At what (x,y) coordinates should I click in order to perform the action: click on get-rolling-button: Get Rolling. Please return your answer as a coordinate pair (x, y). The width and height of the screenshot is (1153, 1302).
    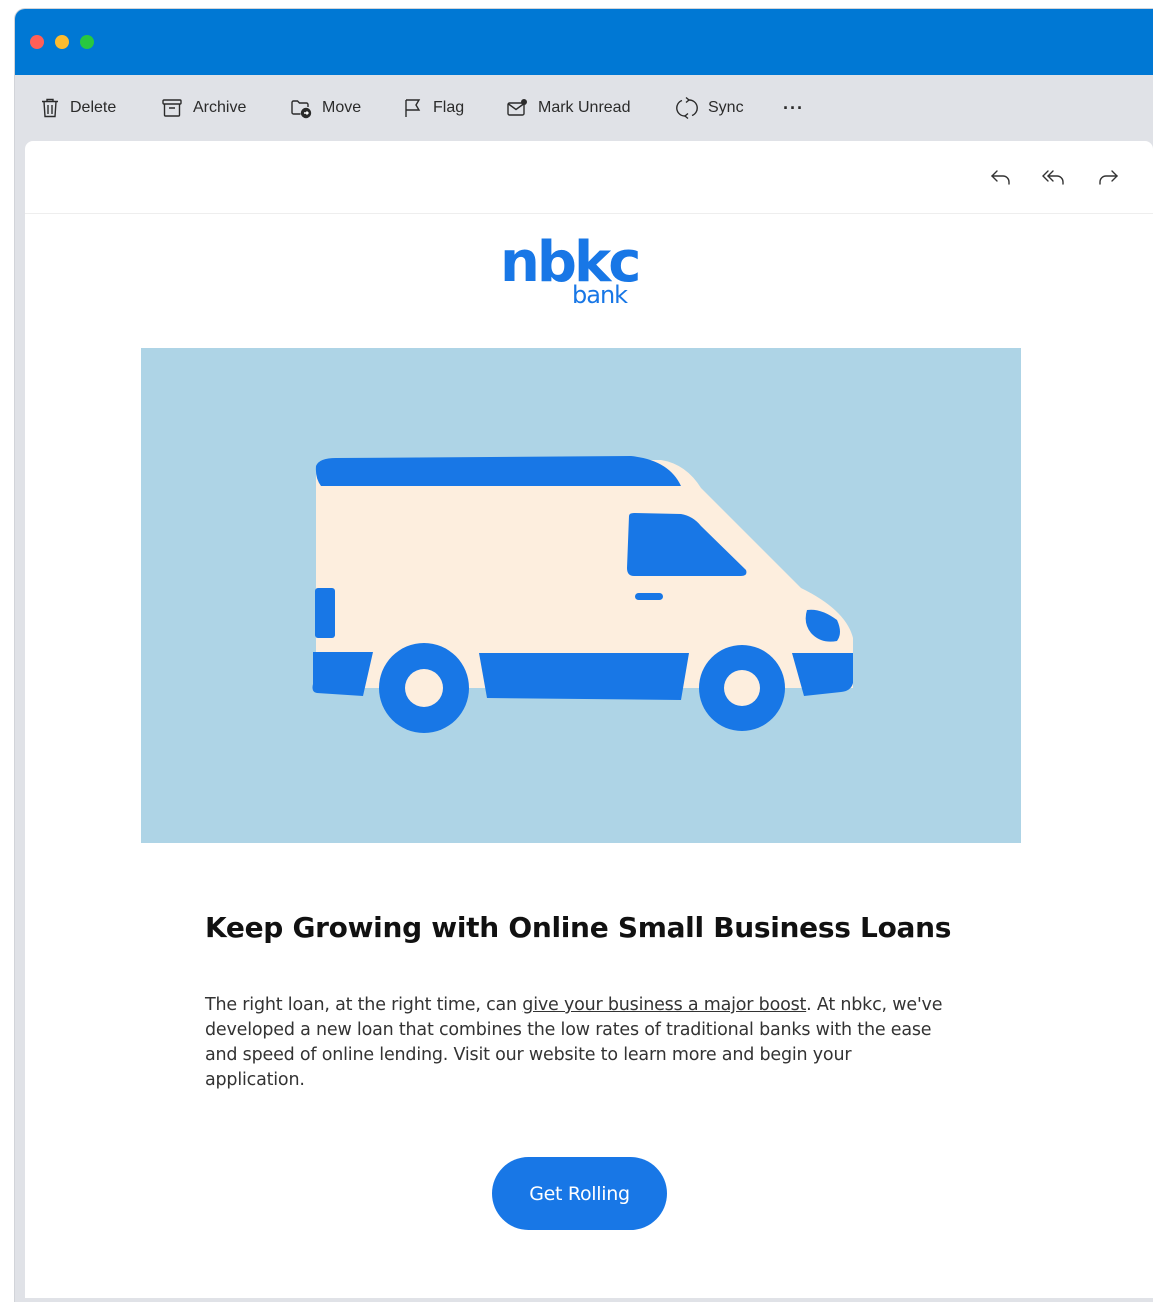
    Looking at the image, I should click on (579, 1193).